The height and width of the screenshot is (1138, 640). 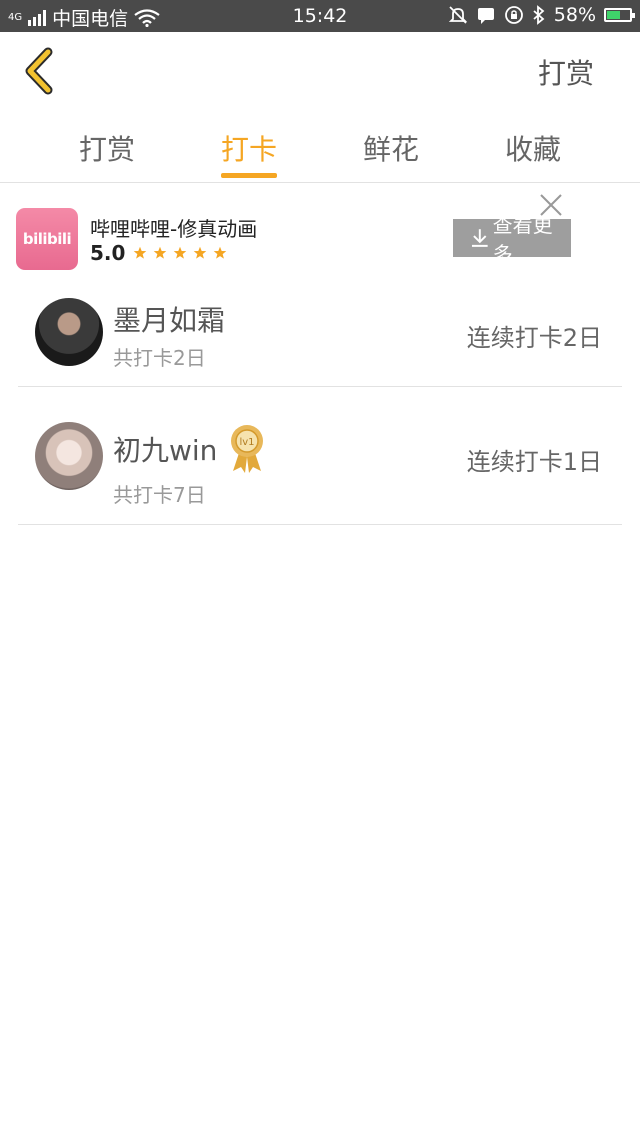 I want to click on status-bar: 4G 中国电信 15:42 58%, so click(x=320, y=16).